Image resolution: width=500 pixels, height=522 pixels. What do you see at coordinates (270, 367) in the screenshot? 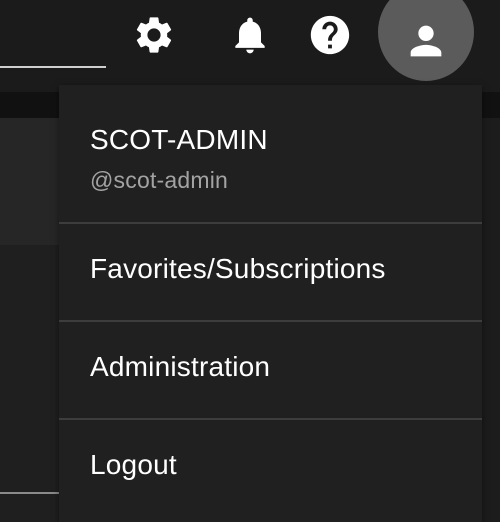
I see `menu-item-administration: Administration` at bounding box center [270, 367].